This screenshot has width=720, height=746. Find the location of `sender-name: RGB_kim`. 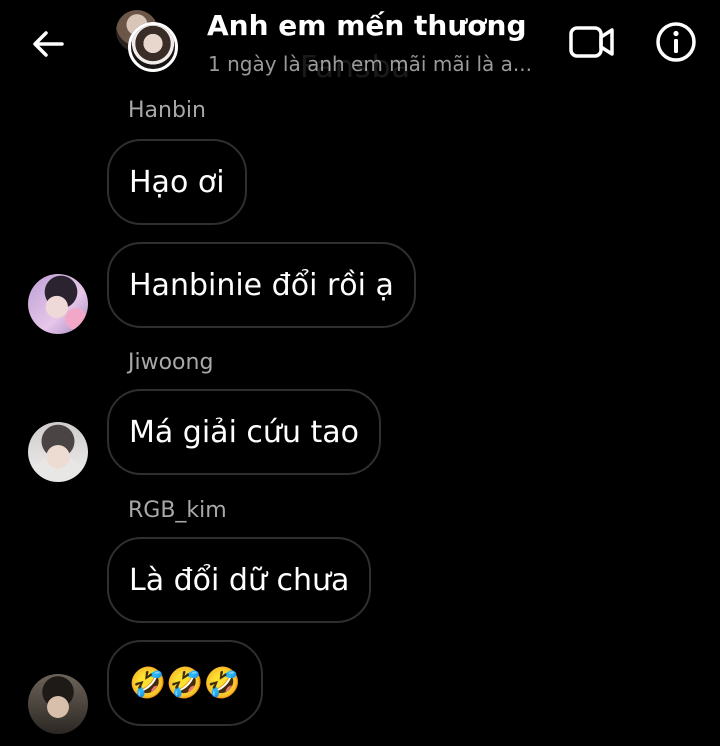

sender-name: RGB_kim is located at coordinates (177, 510).